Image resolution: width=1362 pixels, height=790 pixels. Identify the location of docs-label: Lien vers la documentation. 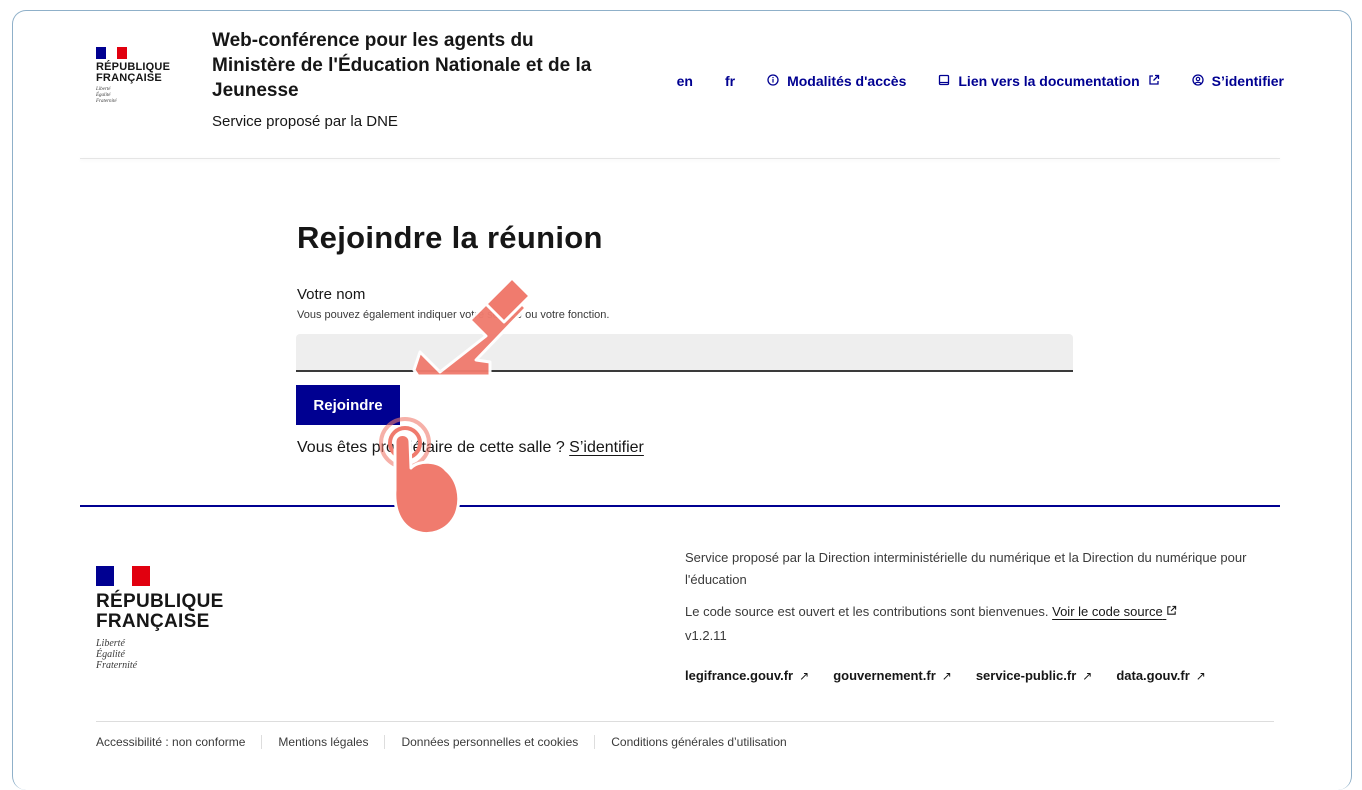
(1049, 81).